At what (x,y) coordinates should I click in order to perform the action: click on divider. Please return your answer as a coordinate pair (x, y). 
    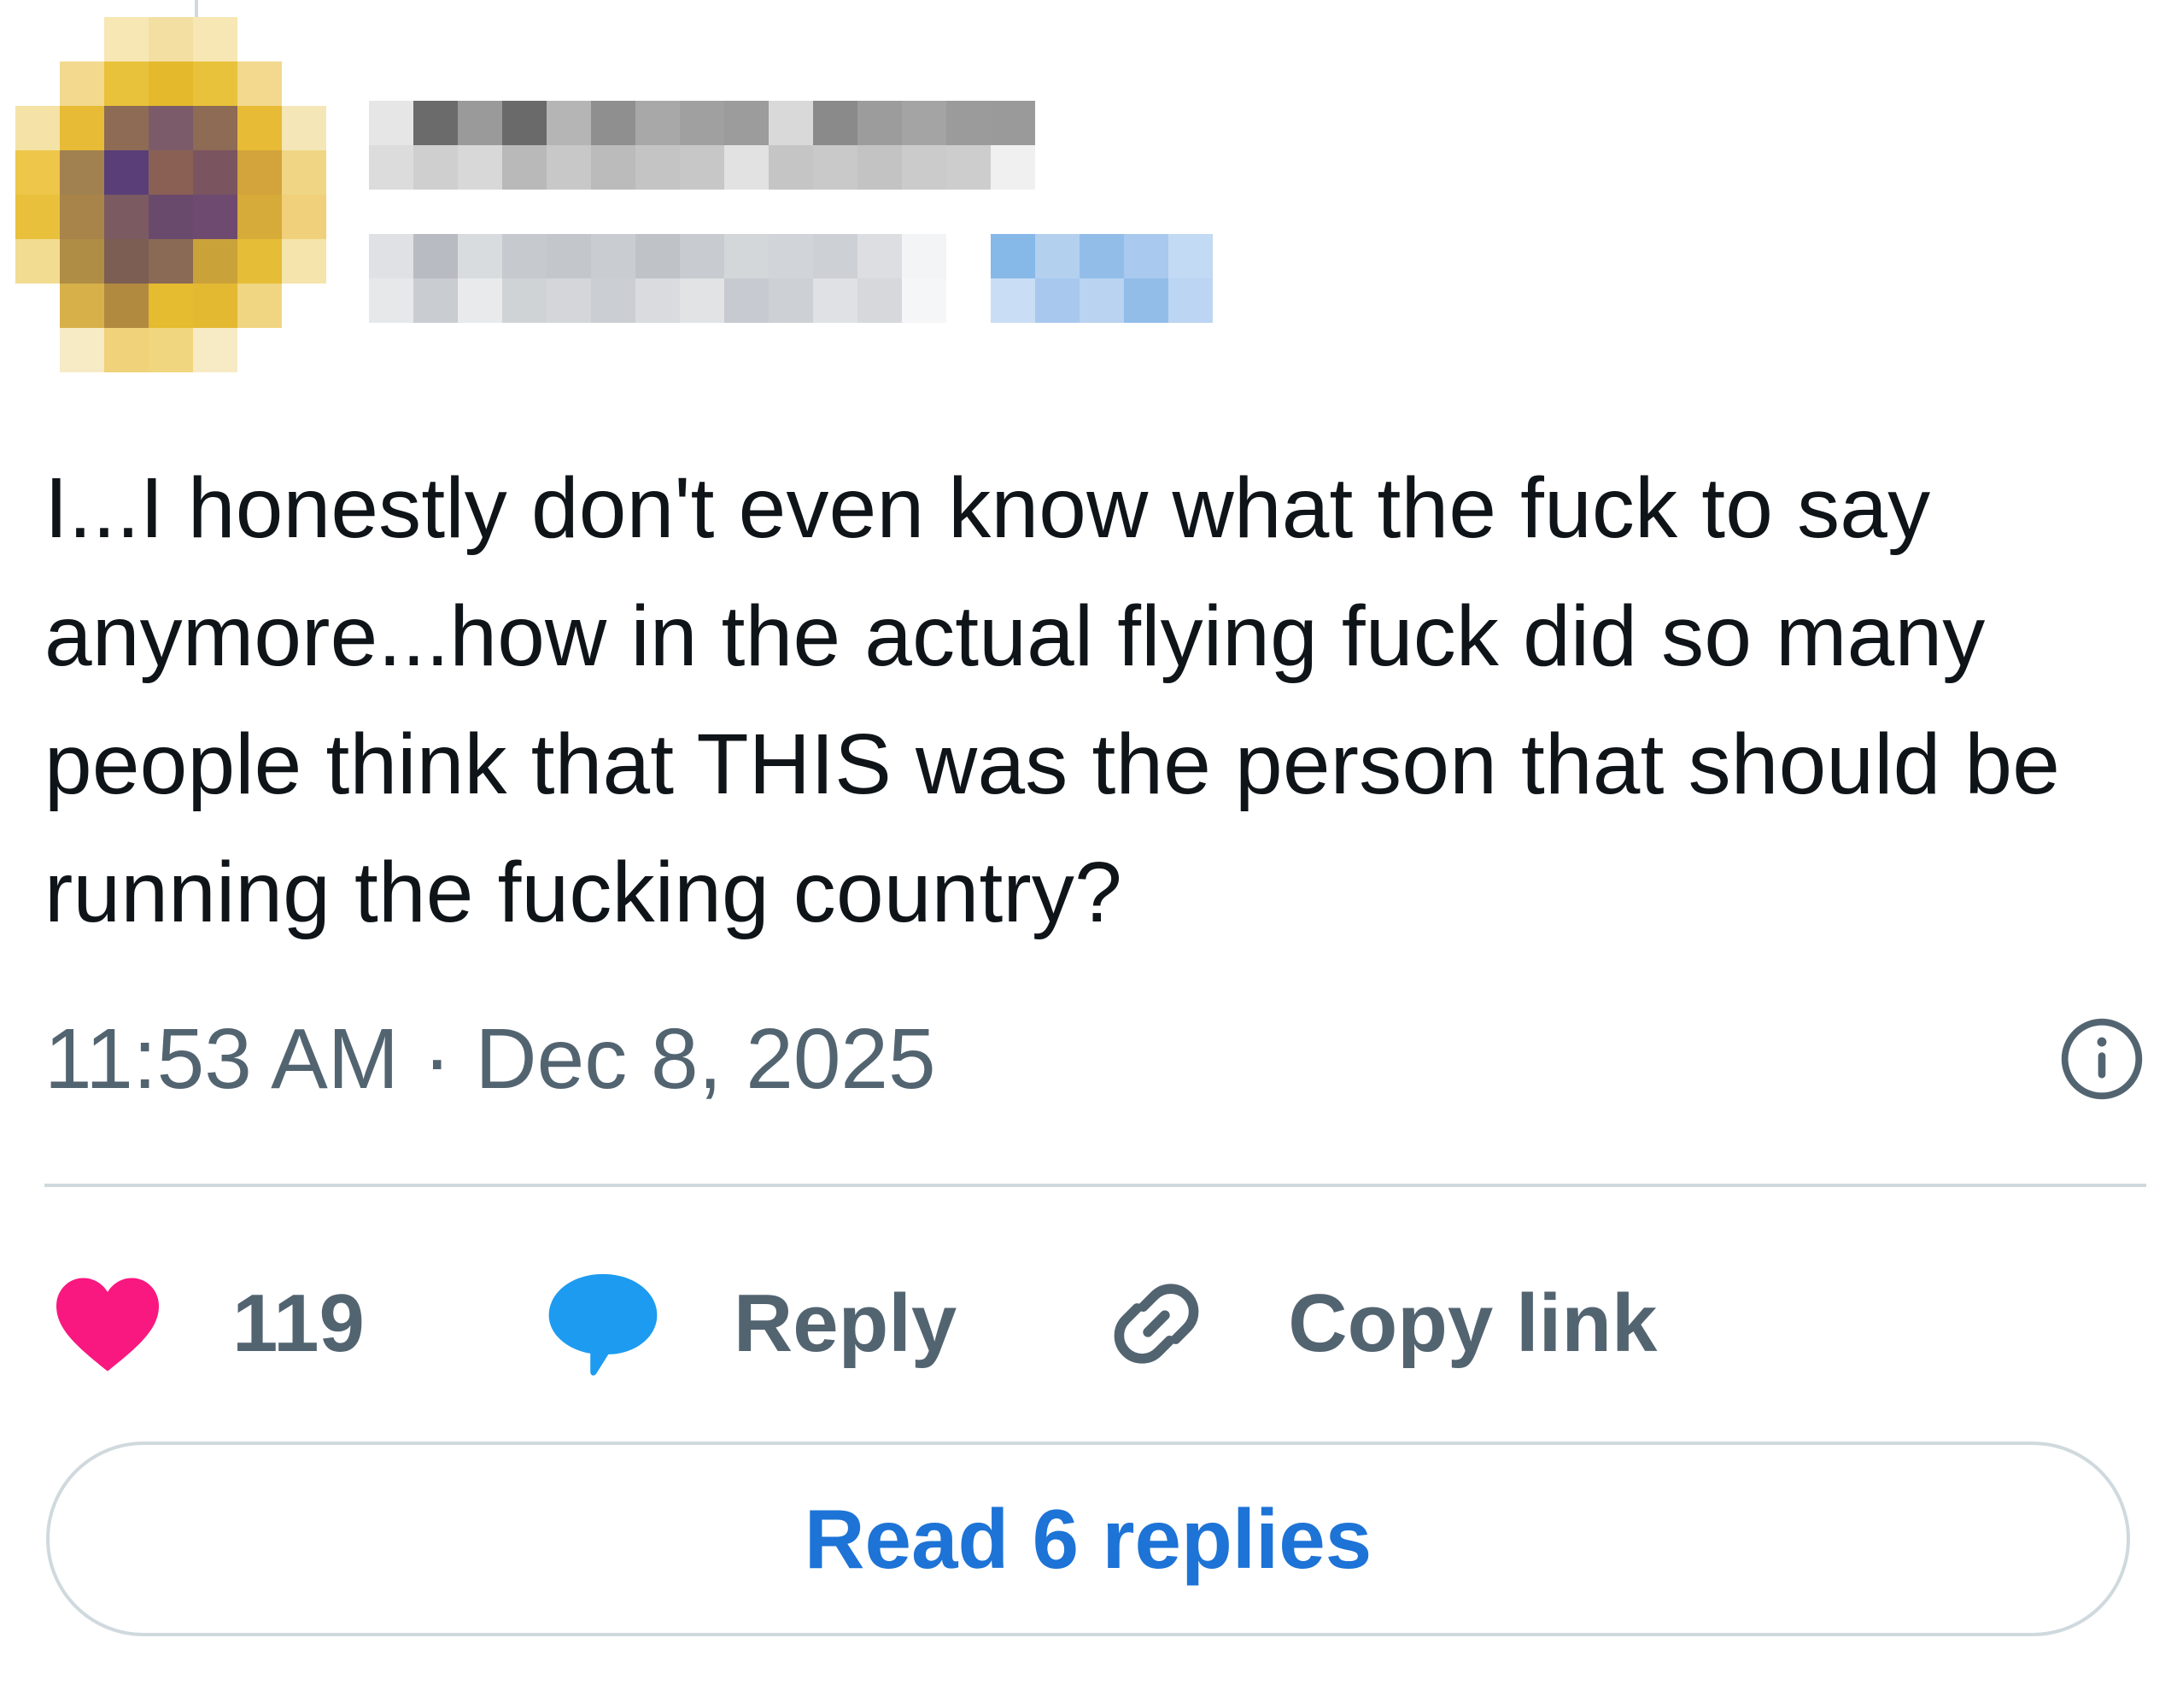
    Looking at the image, I should click on (1095, 1185).